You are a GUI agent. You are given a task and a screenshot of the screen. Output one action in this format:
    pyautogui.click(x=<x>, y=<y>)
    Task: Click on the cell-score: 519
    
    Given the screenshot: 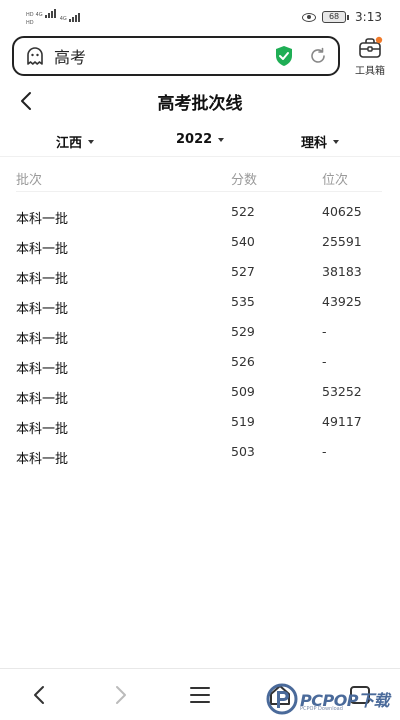 What is the action you would take?
    pyautogui.click(x=243, y=421)
    